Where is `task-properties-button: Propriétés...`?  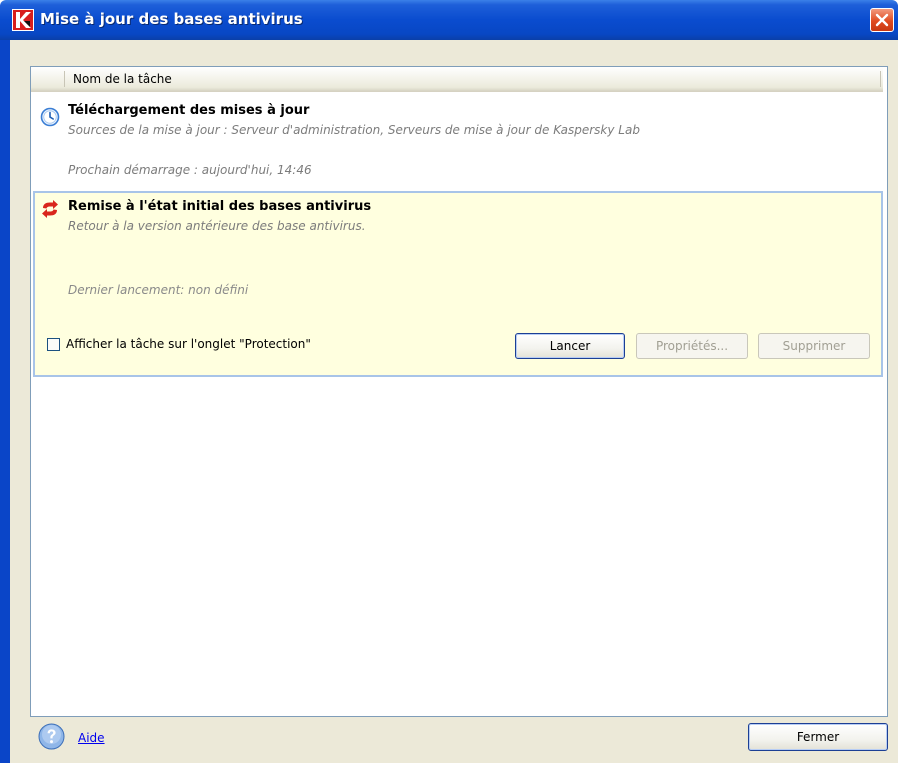 task-properties-button: Propriétés... is located at coordinates (692, 346).